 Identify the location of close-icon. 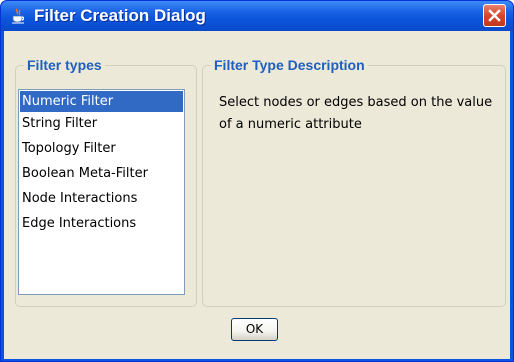
(494, 15).